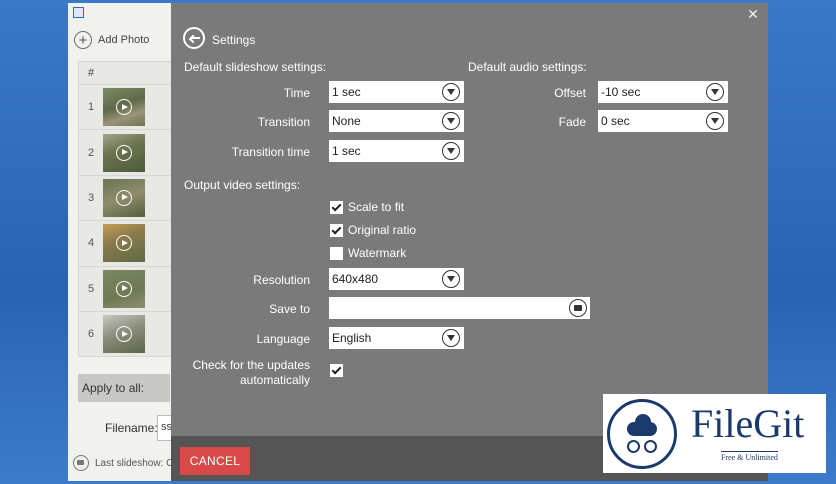  What do you see at coordinates (83, 40) in the screenshot?
I see `add-photo-icon: +` at bounding box center [83, 40].